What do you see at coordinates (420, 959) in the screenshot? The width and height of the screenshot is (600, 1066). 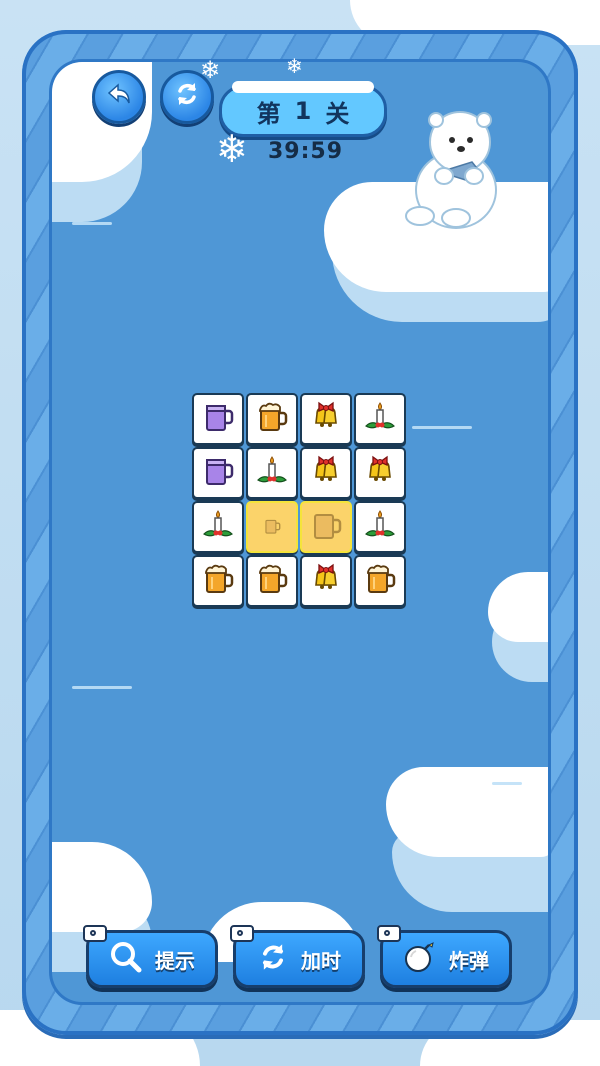 I see `bomb-icon` at bounding box center [420, 959].